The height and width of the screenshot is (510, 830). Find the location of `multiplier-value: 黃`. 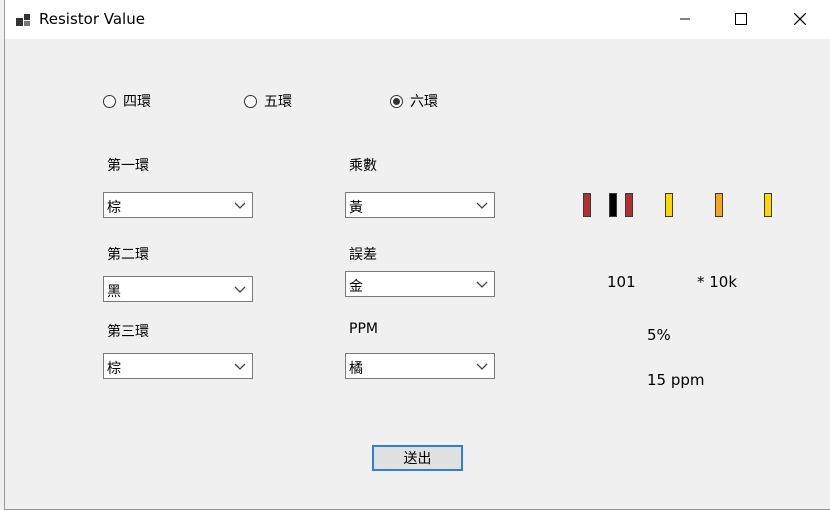

multiplier-value: 黃 is located at coordinates (356, 208).